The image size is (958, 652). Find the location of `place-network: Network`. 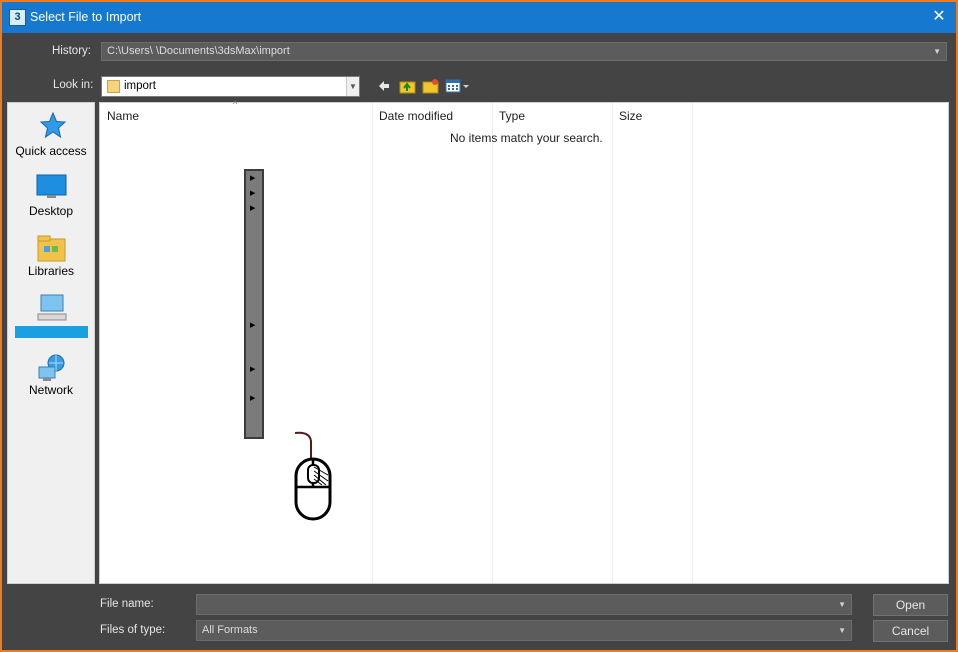

place-network: Network is located at coordinates (51, 376).